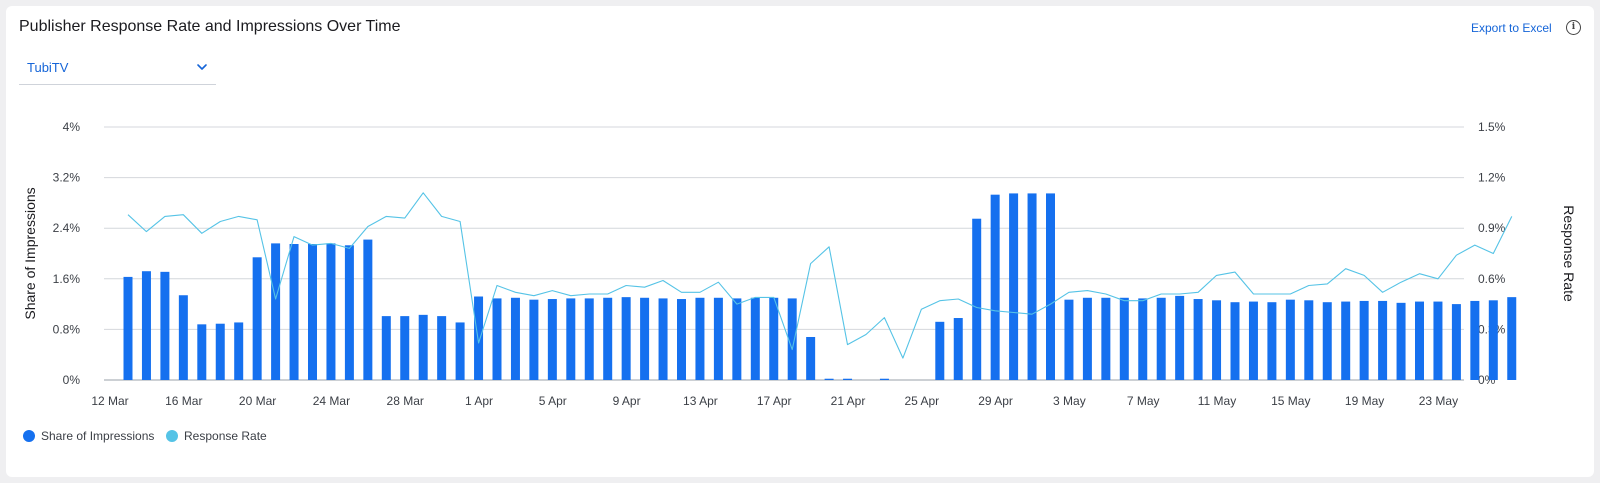 The image size is (1600, 483). I want to click on x-tick-label: 12 Mar, so click(109, 401).